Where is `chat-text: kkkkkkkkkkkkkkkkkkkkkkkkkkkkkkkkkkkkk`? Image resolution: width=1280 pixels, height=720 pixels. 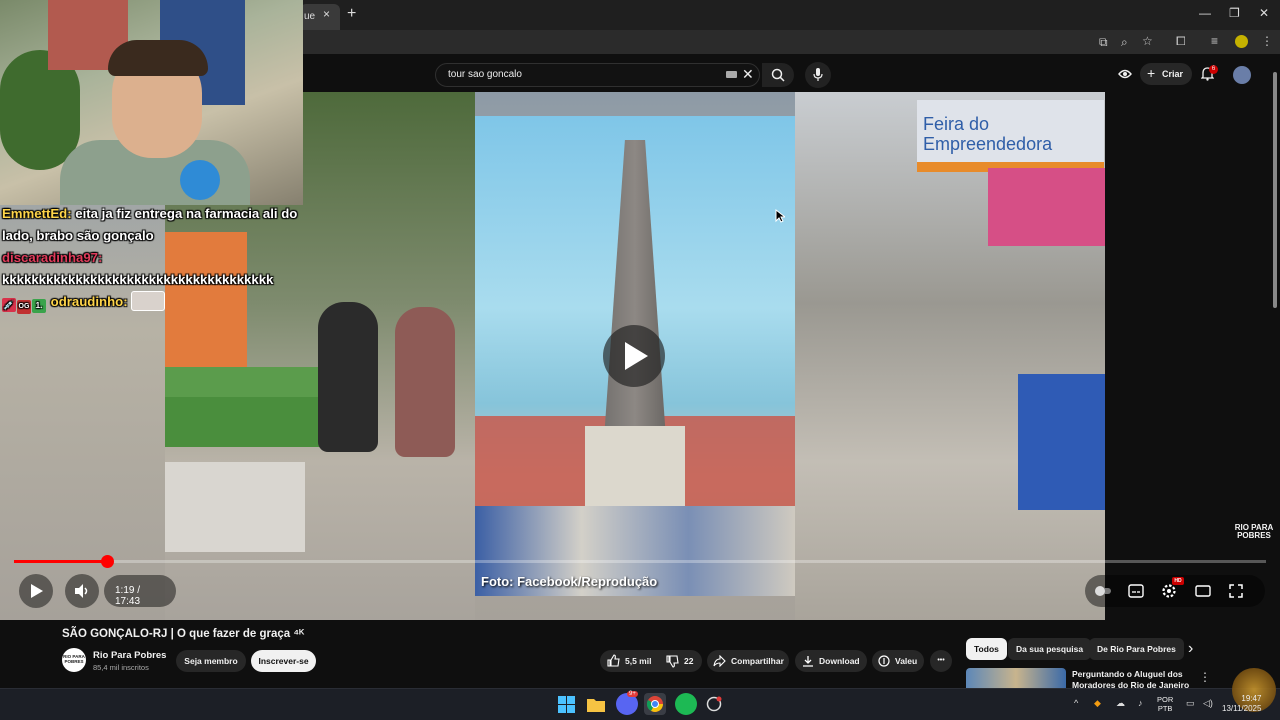
chat-text: kkkkkkkkkkkkkkkkkkkkkkkkkkkkkkkkkkkkk is located at coordinates (138, 279).